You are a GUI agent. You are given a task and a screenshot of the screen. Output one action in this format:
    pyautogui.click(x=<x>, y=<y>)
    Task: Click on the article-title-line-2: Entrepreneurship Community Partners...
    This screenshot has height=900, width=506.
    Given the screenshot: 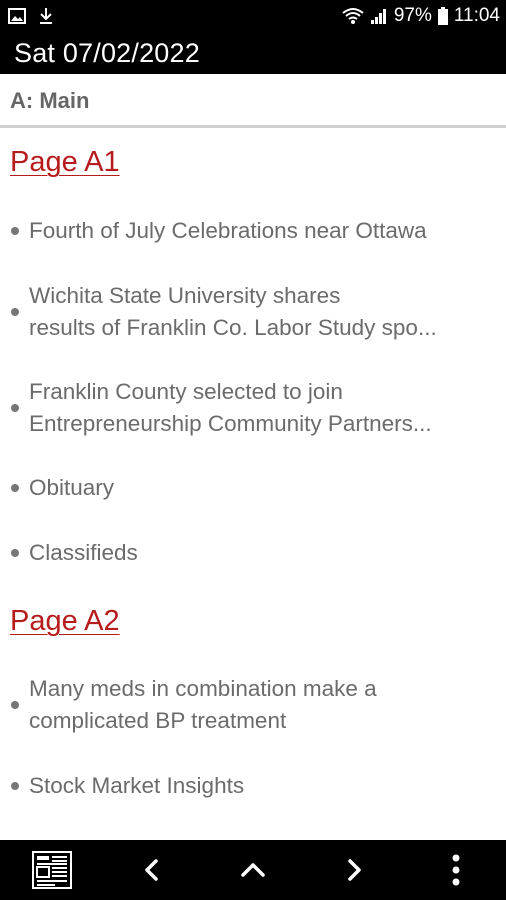 What is the action you would take?
    pyautogui.click(x=230, y=423)
    